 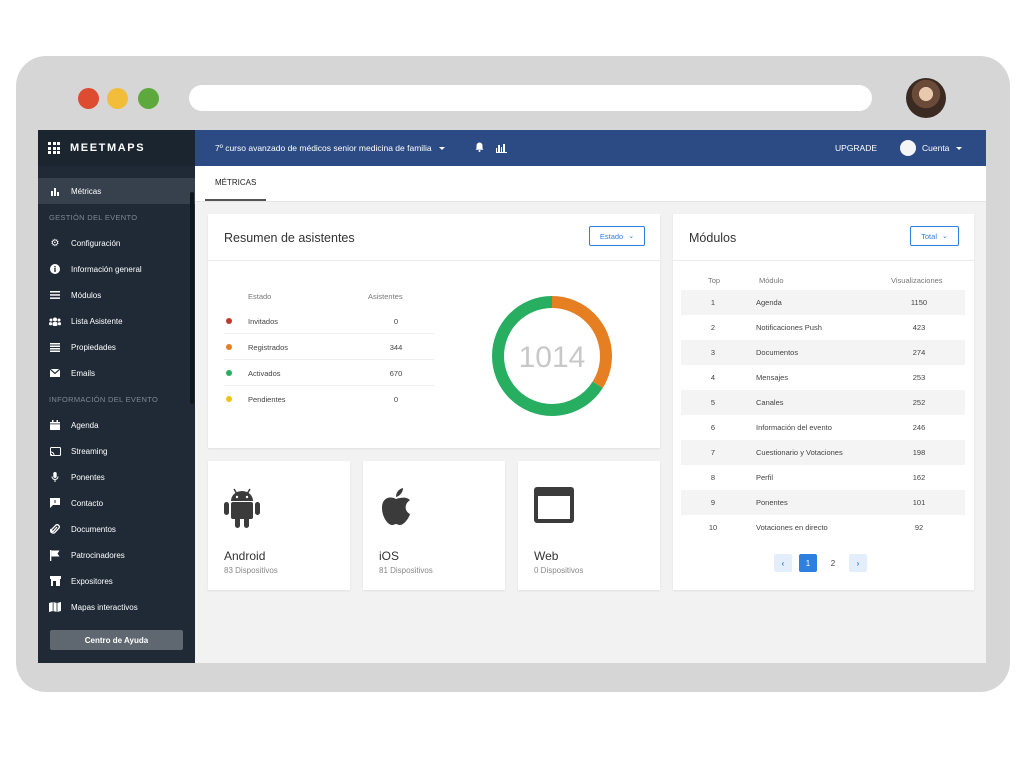 I want to click on sidebar-item-contacto: Contacto, so click(x=116, y=503).